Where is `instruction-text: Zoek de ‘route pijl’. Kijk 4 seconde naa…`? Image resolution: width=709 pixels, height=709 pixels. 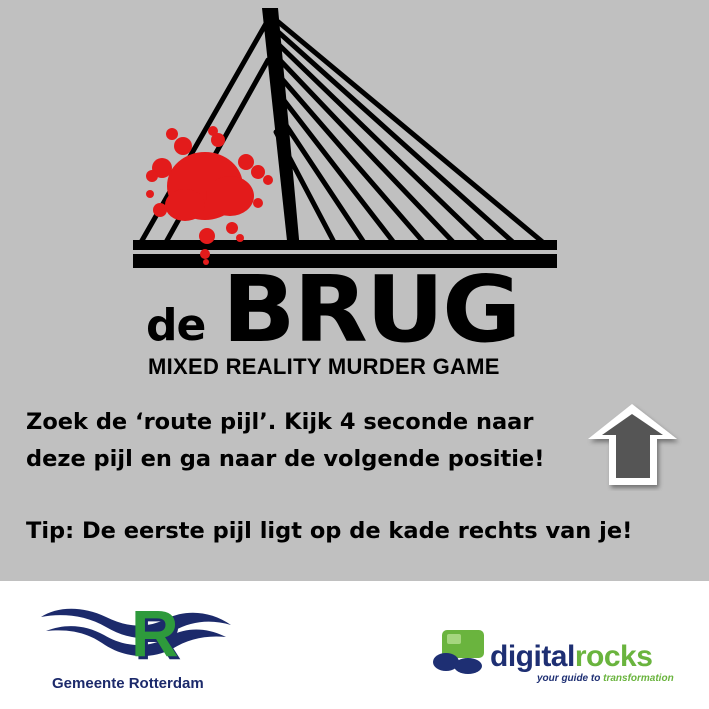
instruction-text: Zoek de ‘route pijl’. Kijk 4 seconde naa… is located at coordinates (306, 441).